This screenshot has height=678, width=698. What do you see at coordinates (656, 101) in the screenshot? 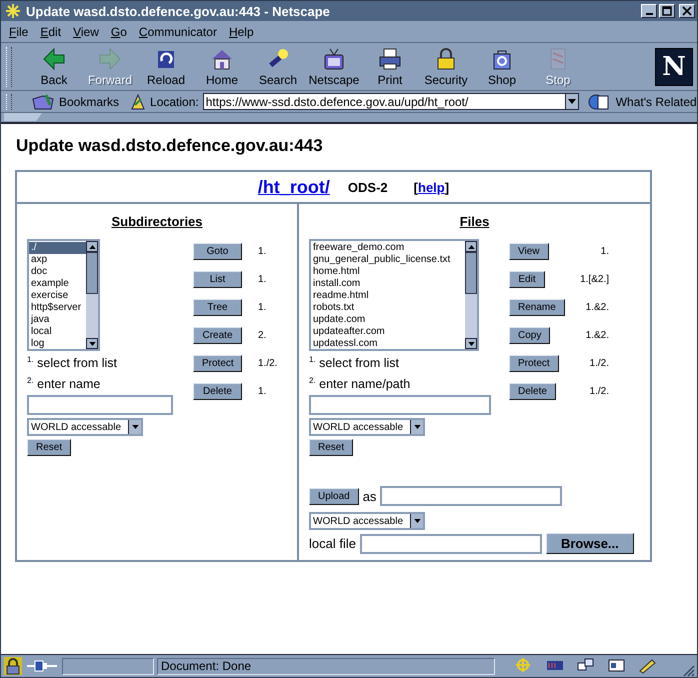
I see `whats-related-button: What's Related` at bounding box center [656, 101].